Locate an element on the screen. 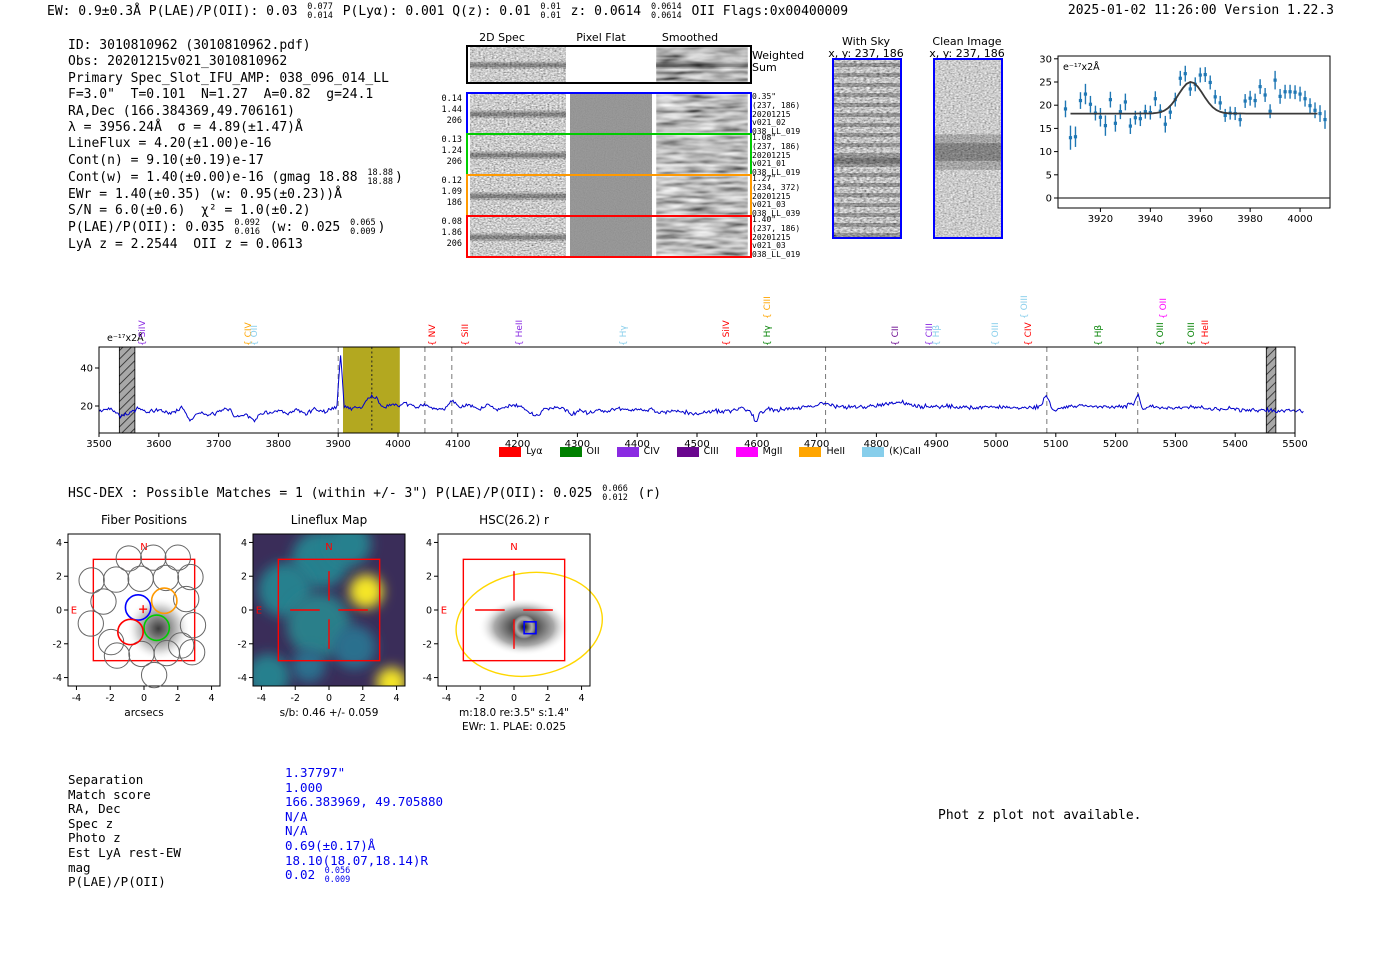 The image size is (1400, 953). legend-item: HeII is located at coordinates (822, 451).